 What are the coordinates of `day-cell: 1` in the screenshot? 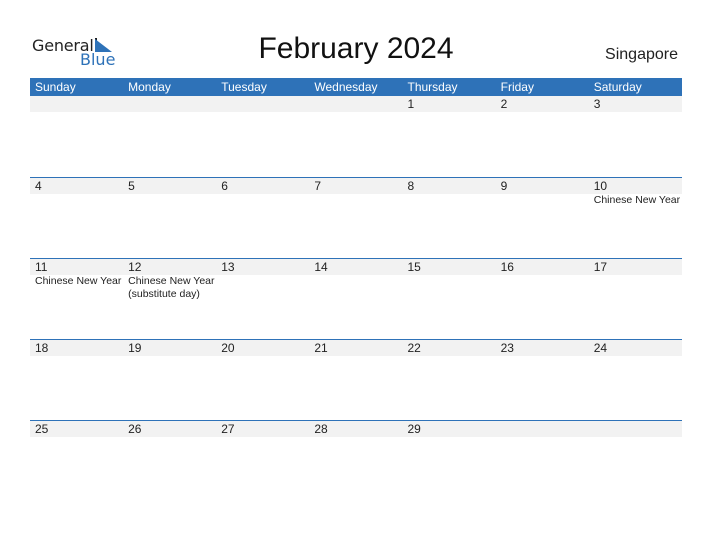 It's located at (449, 136).